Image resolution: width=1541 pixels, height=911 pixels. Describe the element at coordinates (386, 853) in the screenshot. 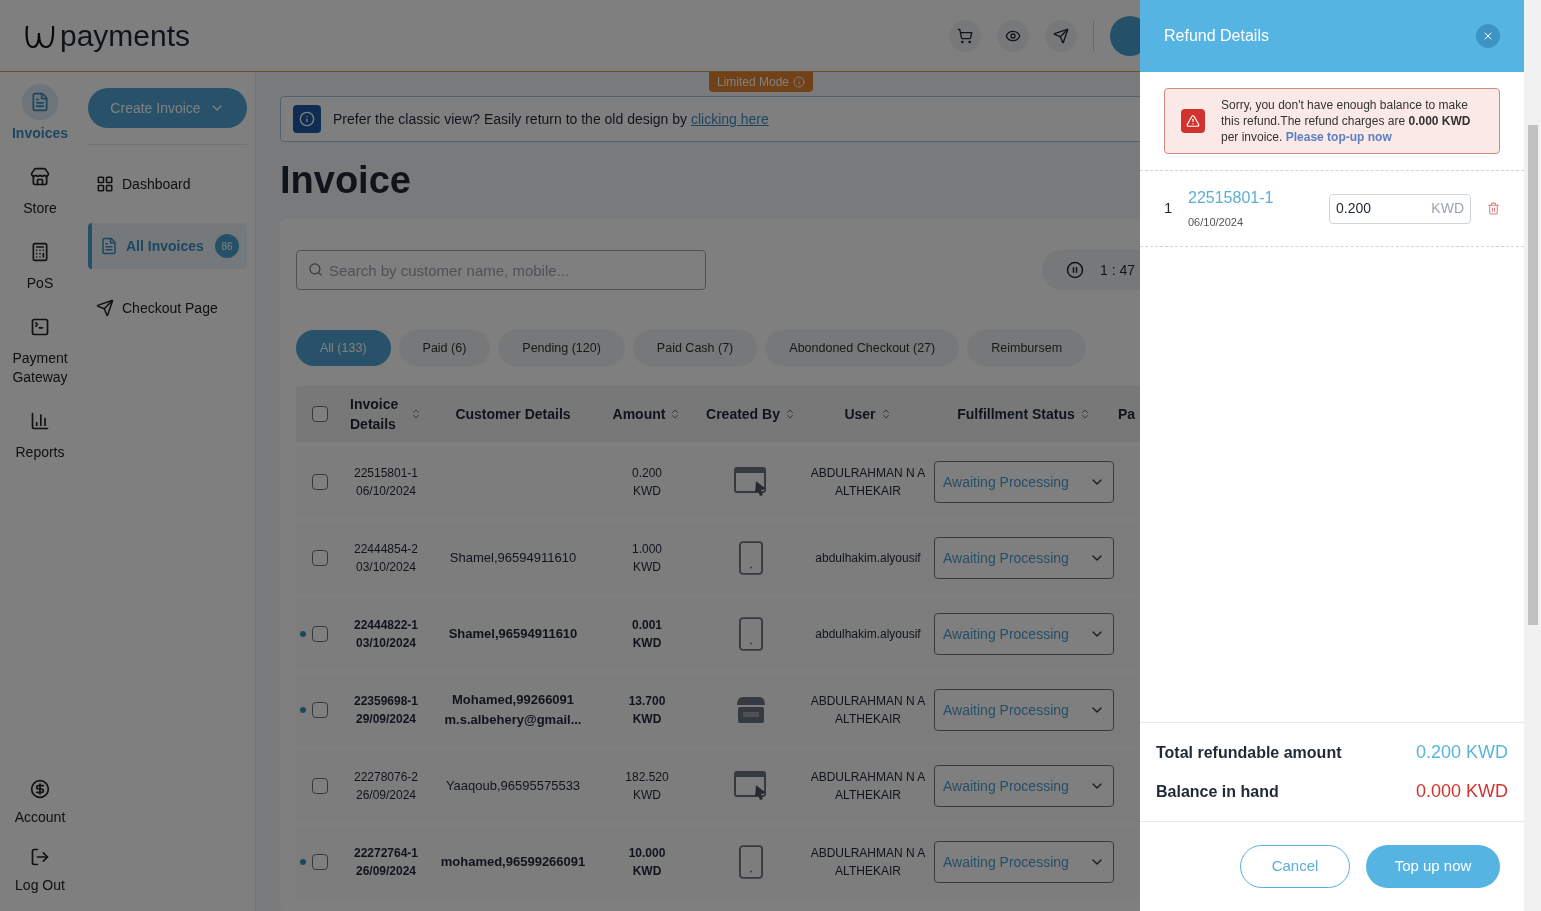

I see `invoice-number: 22272764-1` at that location.